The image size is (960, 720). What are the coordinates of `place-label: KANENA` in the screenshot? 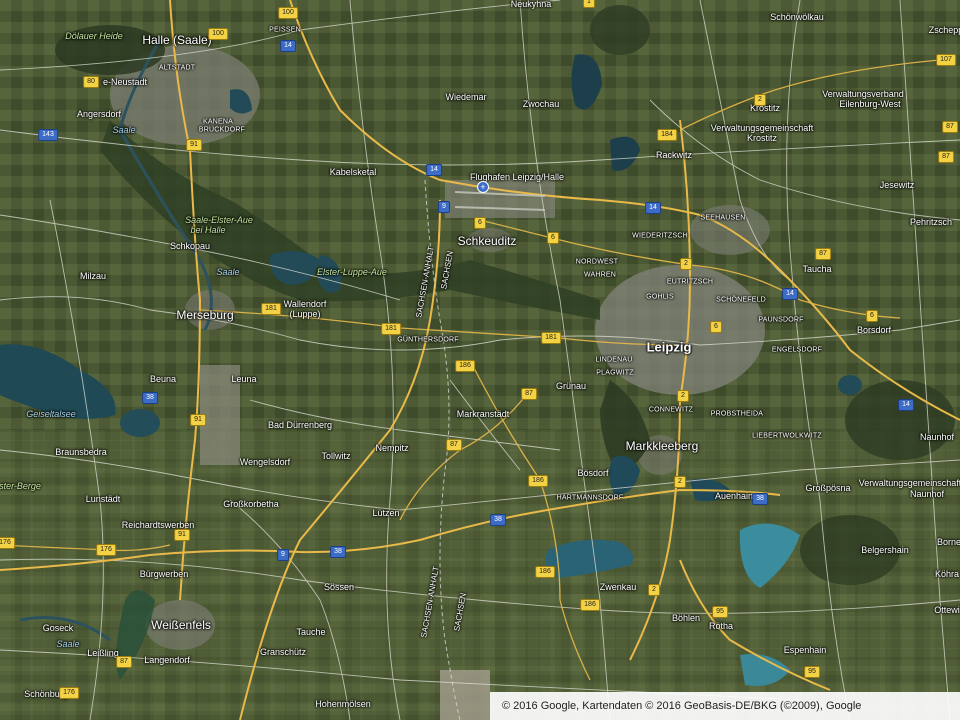 It's located at (218, 122).